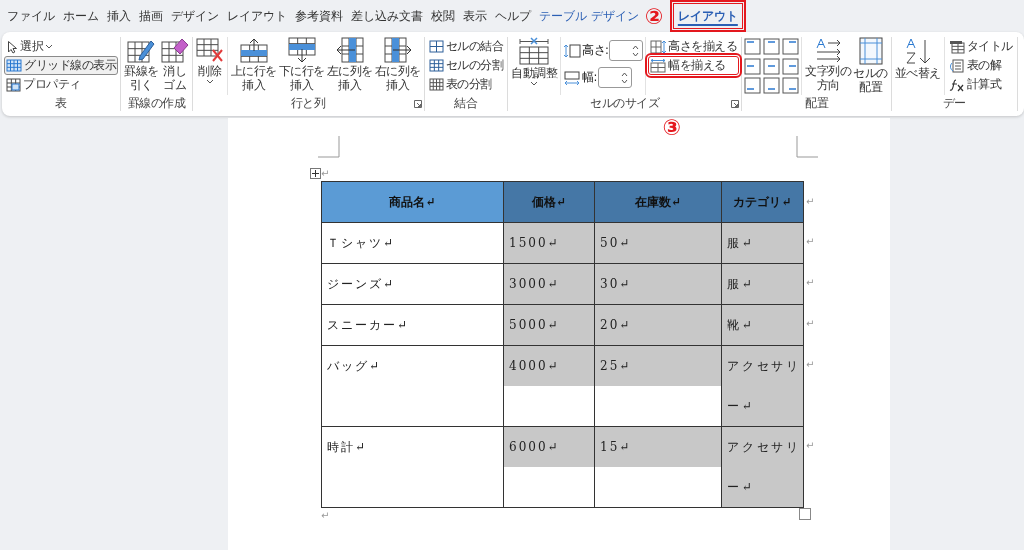 The width and height of the screenshot is (1024, 550). Describe the element at coordinates (436, 84) in the screenshot. I see `split-table-icon` at that location.